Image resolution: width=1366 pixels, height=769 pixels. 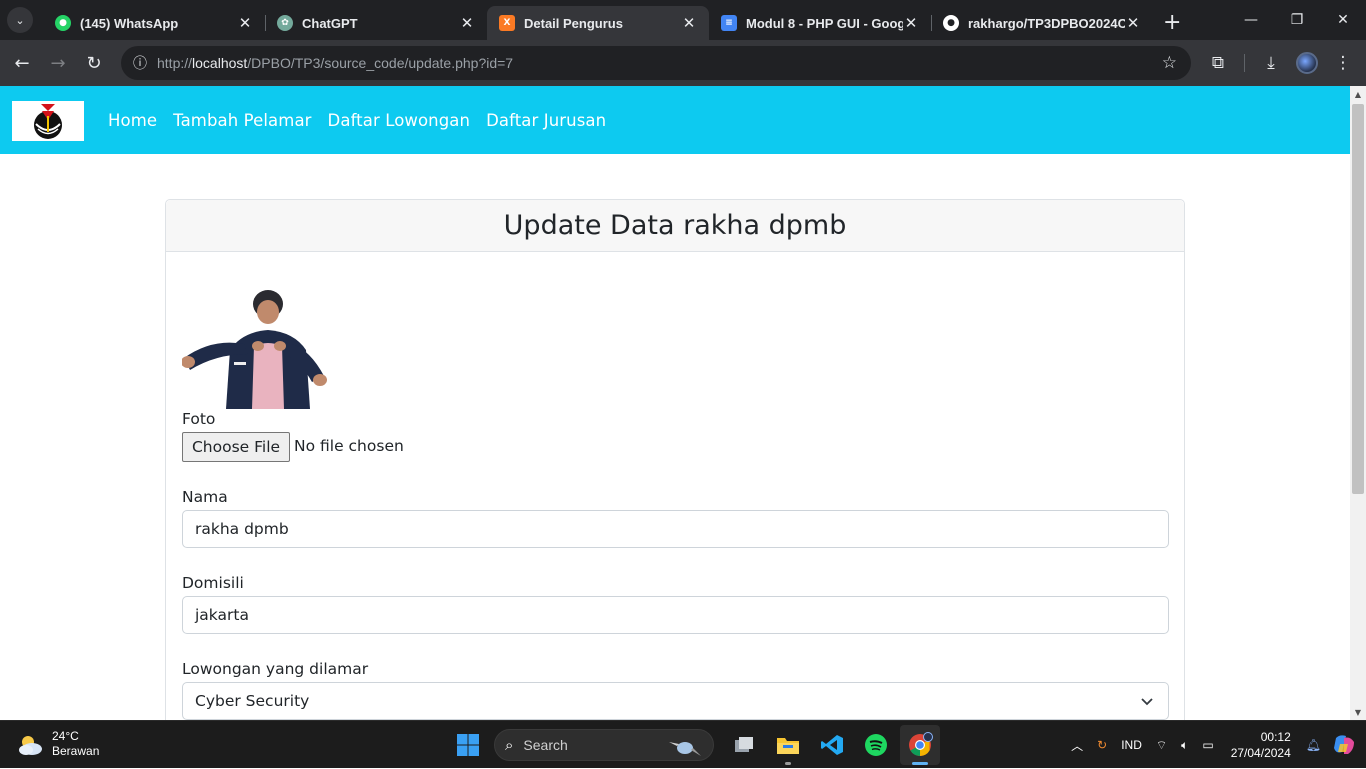 I want to click on weather-text: Berawan, so click(x=76, y=751).